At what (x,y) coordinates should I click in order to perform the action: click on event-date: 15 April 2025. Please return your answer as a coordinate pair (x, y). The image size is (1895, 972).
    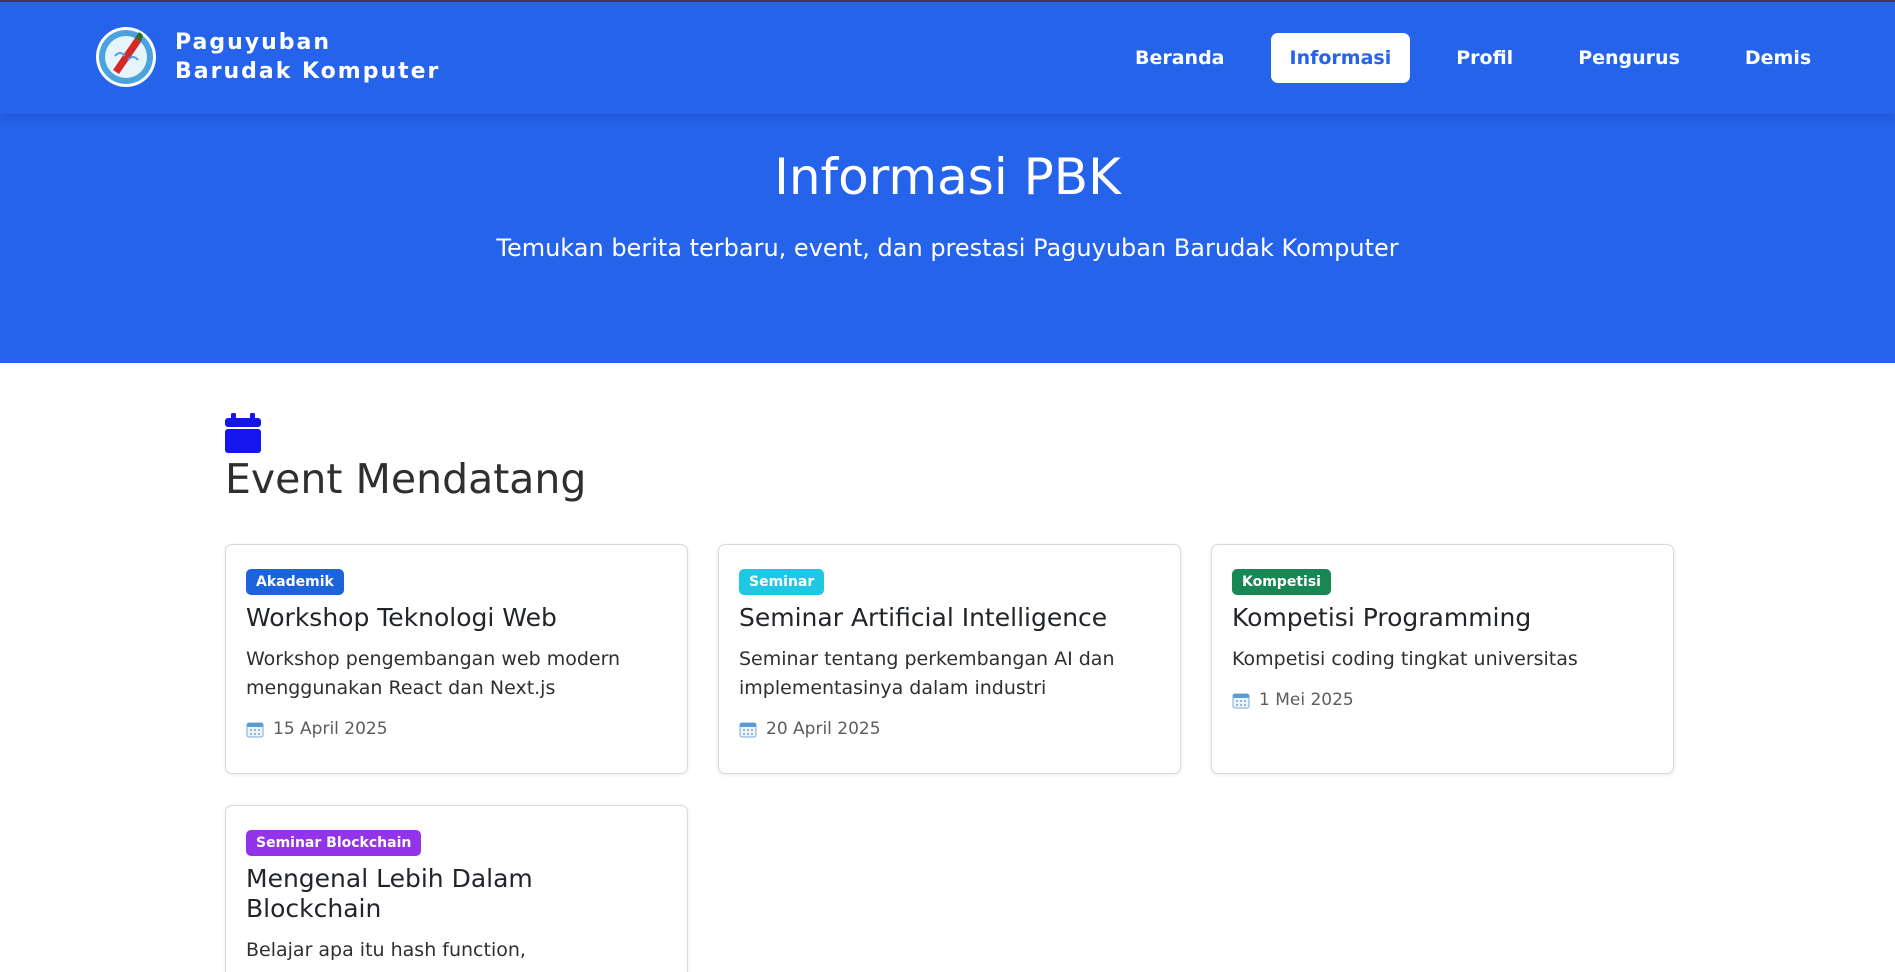
    Looking at the image, I should click on (456, 729).